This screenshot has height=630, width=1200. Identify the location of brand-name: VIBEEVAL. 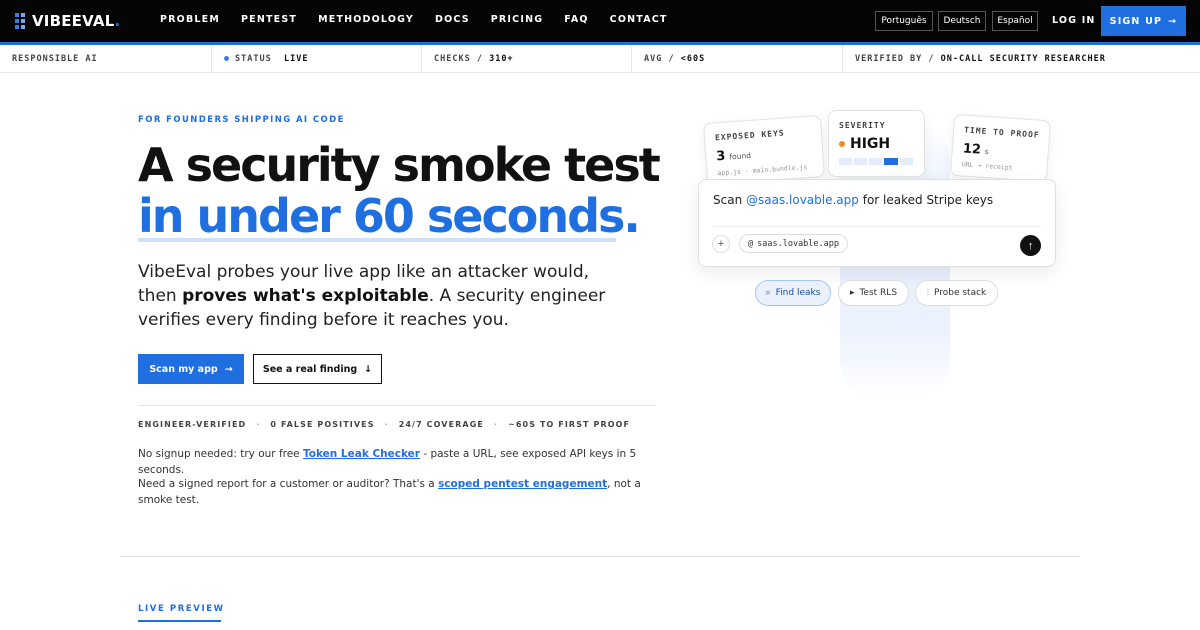
(73, 21).